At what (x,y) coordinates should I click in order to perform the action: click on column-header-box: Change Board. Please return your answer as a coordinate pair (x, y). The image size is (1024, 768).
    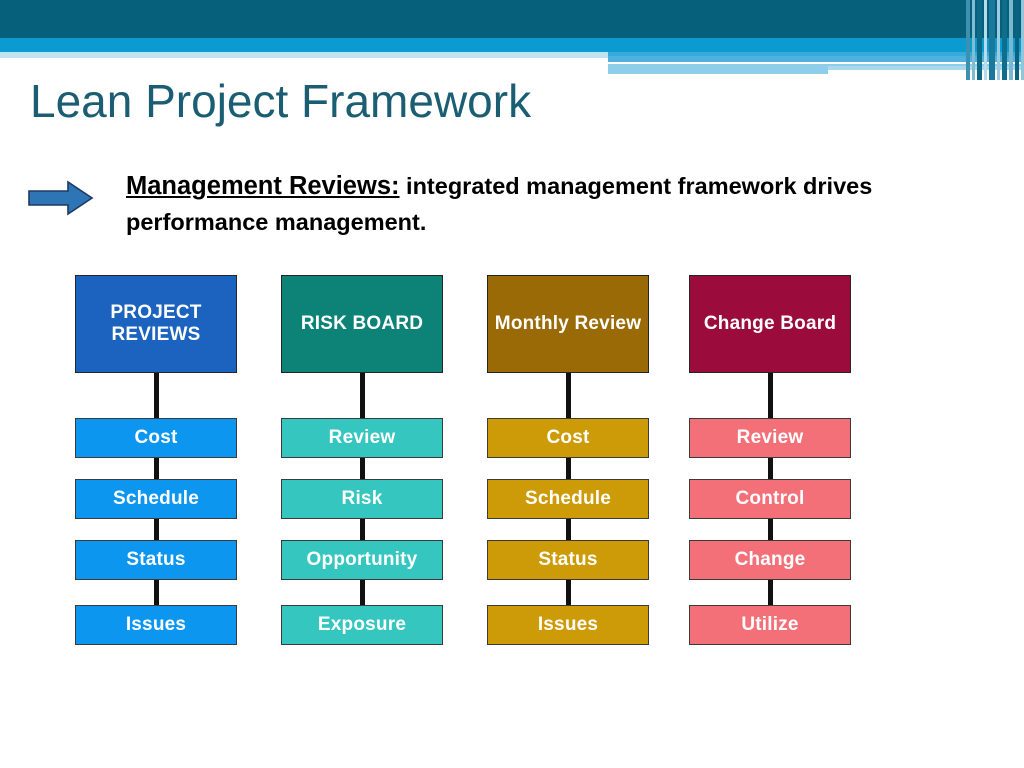
    Looking at the image, I should click on (770, 324).